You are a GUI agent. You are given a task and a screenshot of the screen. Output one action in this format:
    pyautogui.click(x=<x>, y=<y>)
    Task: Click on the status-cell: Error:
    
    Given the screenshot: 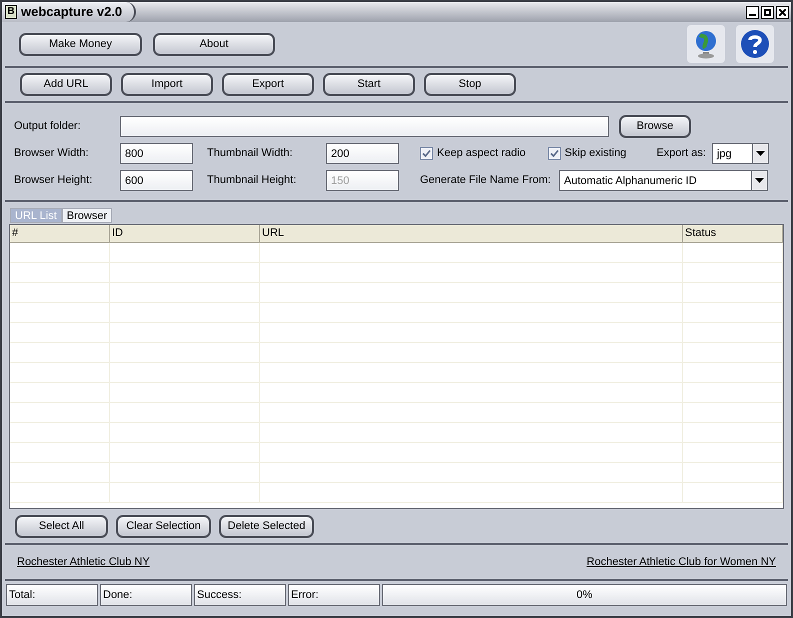 What is the action you would take?
    pyautogui.click(x=334, y=595)
    